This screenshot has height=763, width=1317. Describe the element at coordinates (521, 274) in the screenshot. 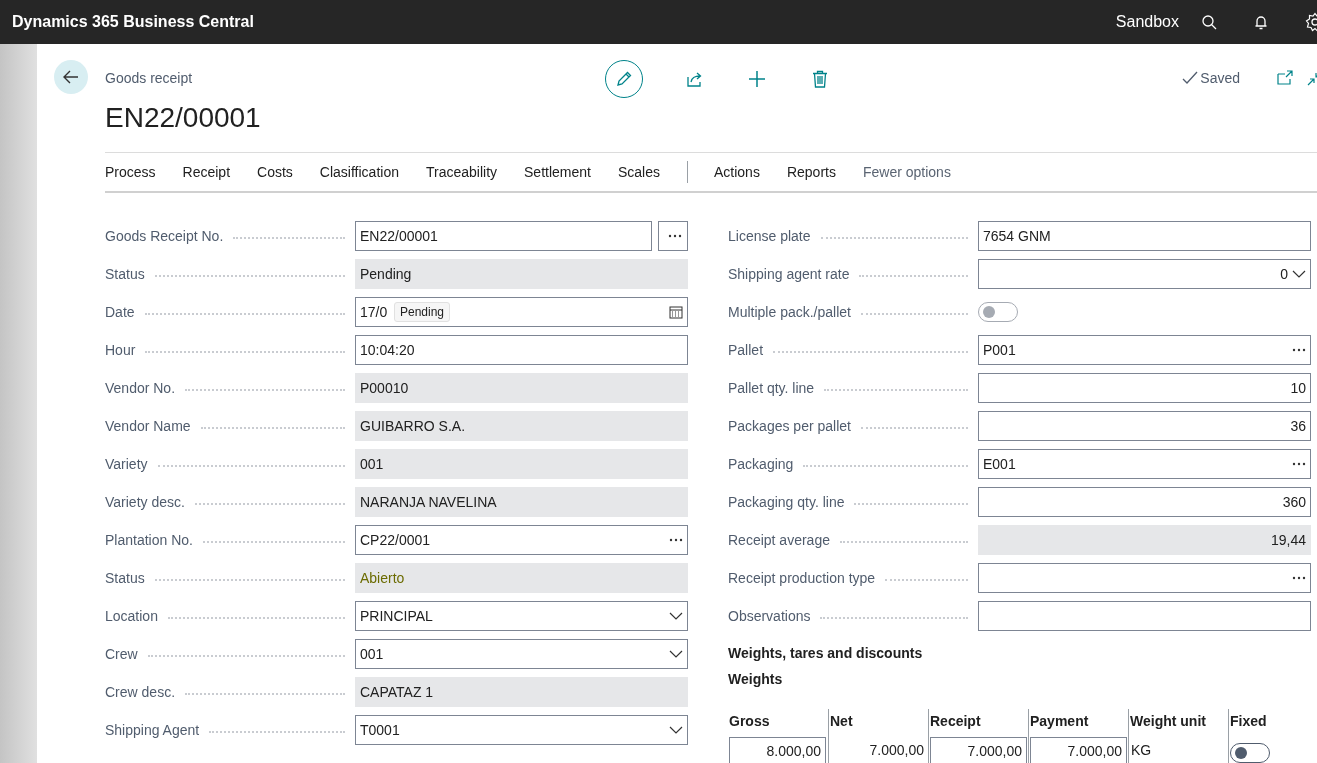

I see `read-only-field: Pending` at that location.